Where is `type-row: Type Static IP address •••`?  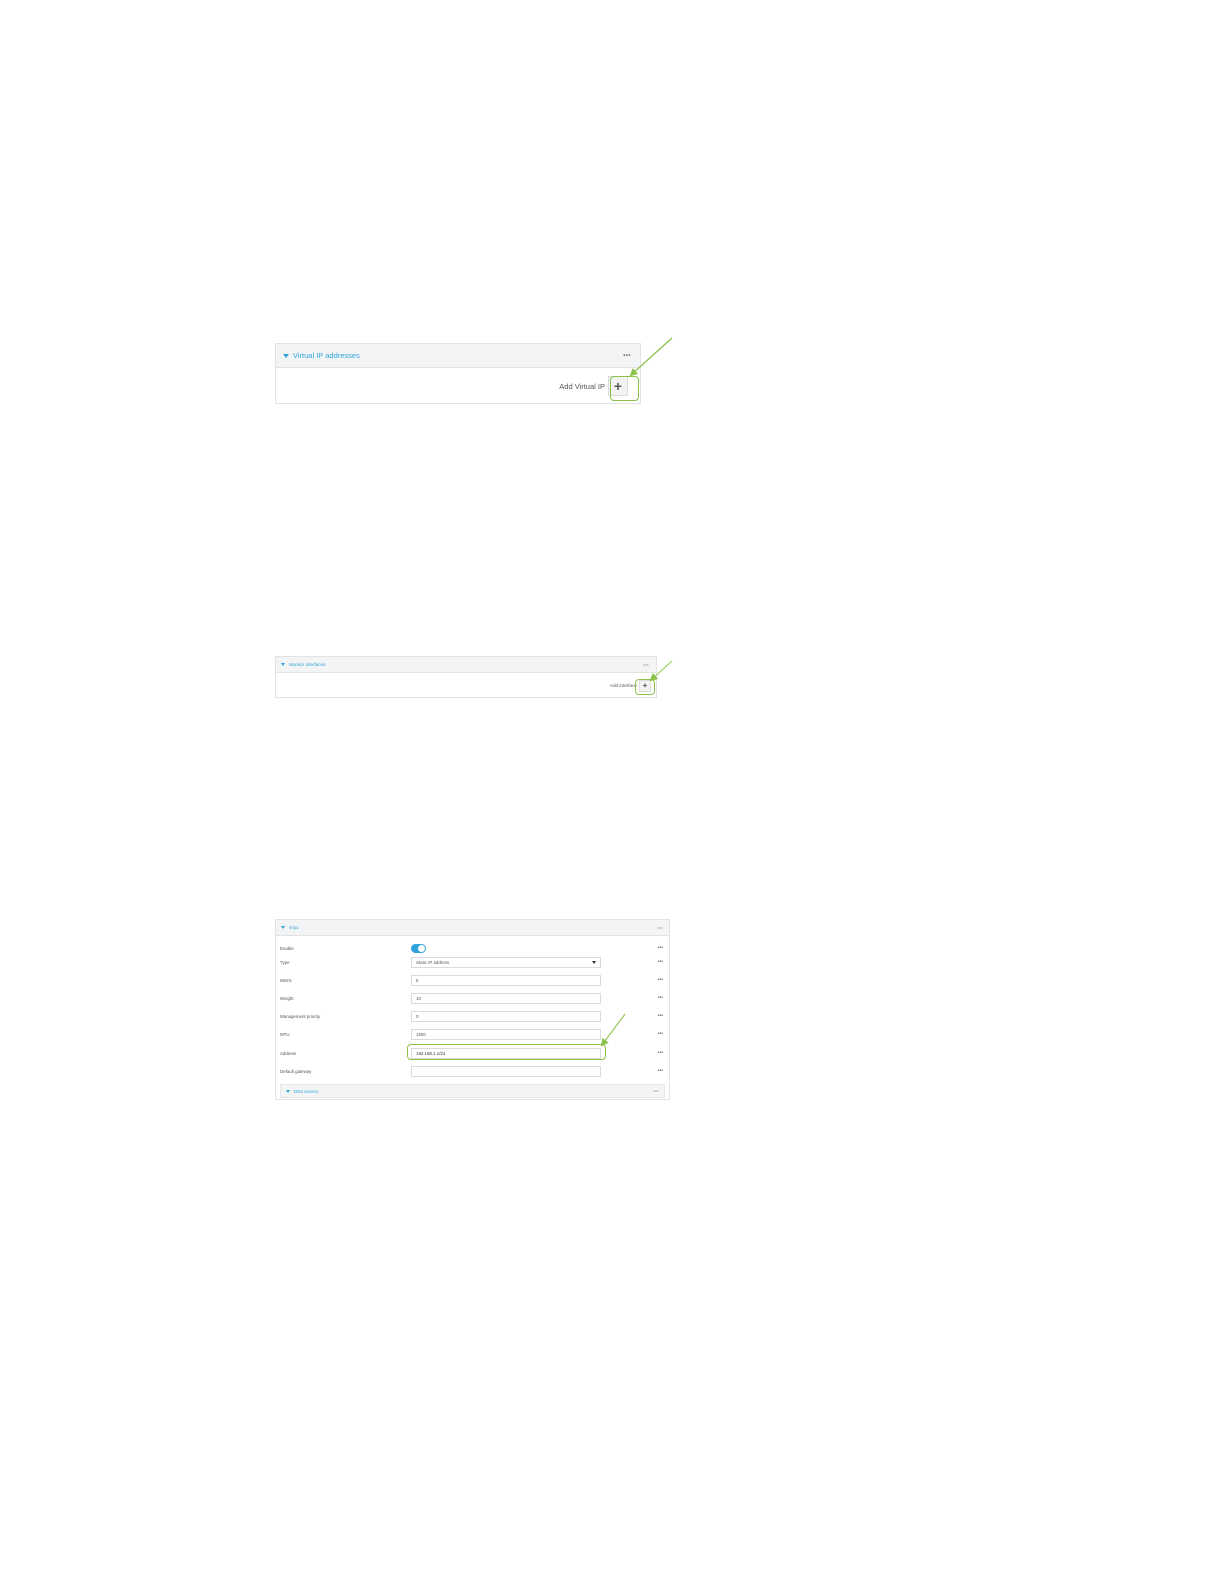 type-row: Type Static IP address ••• is located at coordinates (471, 962).